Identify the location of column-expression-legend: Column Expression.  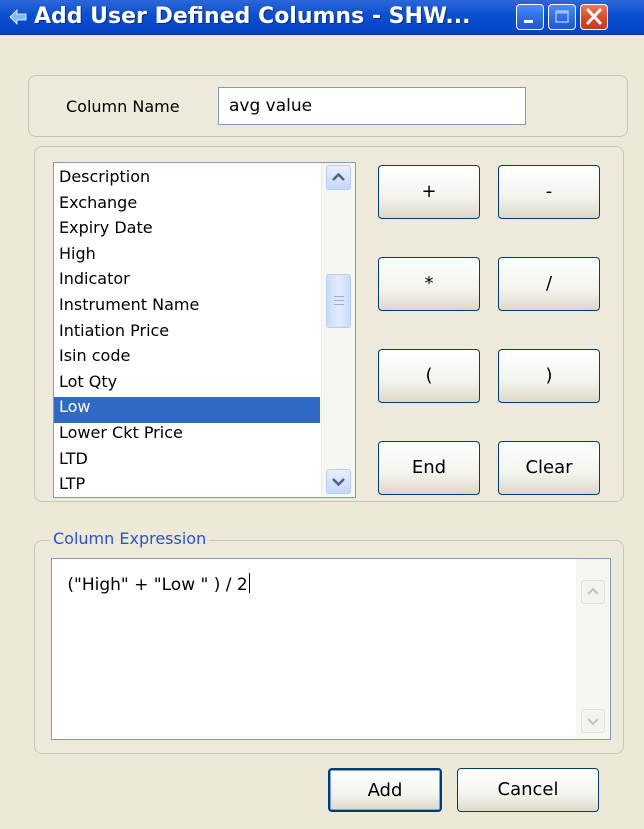
(130, 538).